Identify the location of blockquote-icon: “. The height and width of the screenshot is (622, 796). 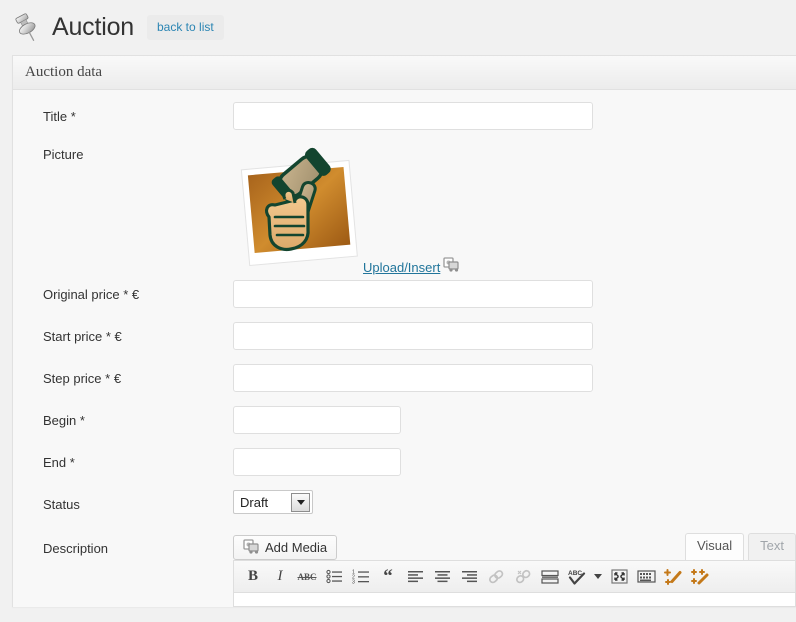
(388, 577).